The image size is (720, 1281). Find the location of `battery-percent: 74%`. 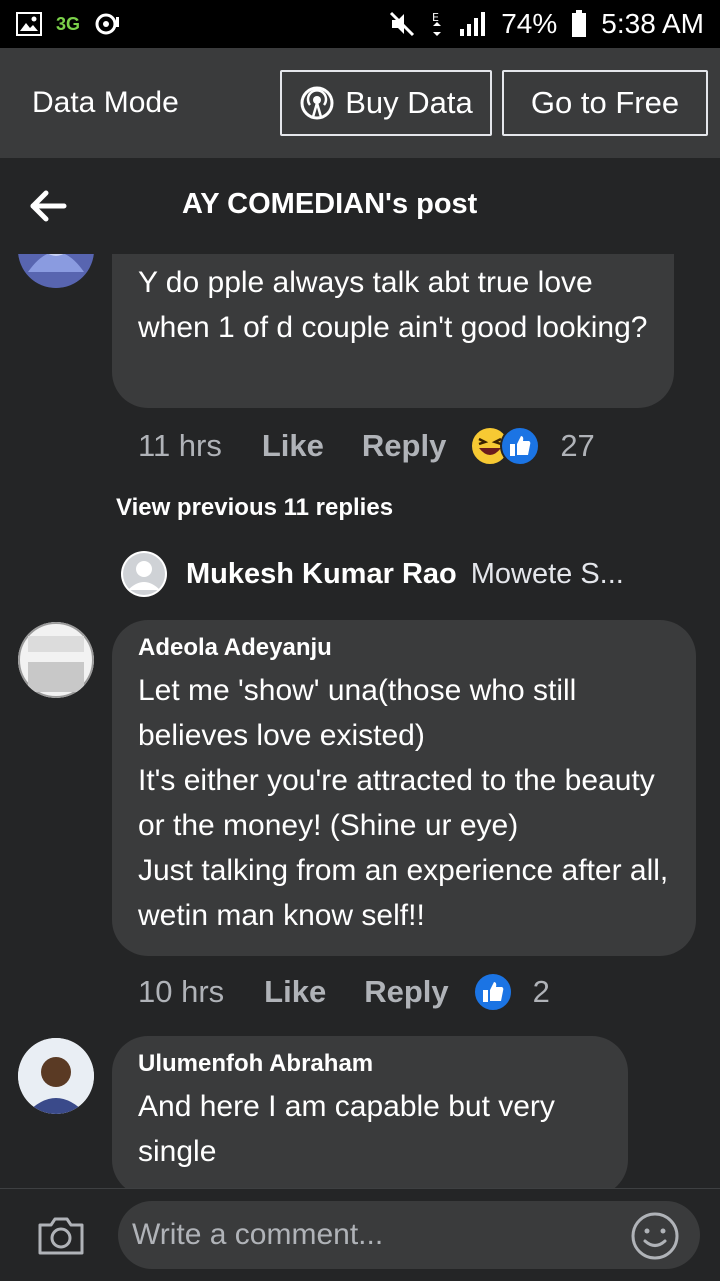

battery-percent: 74% is located at coordinates (529, 23).